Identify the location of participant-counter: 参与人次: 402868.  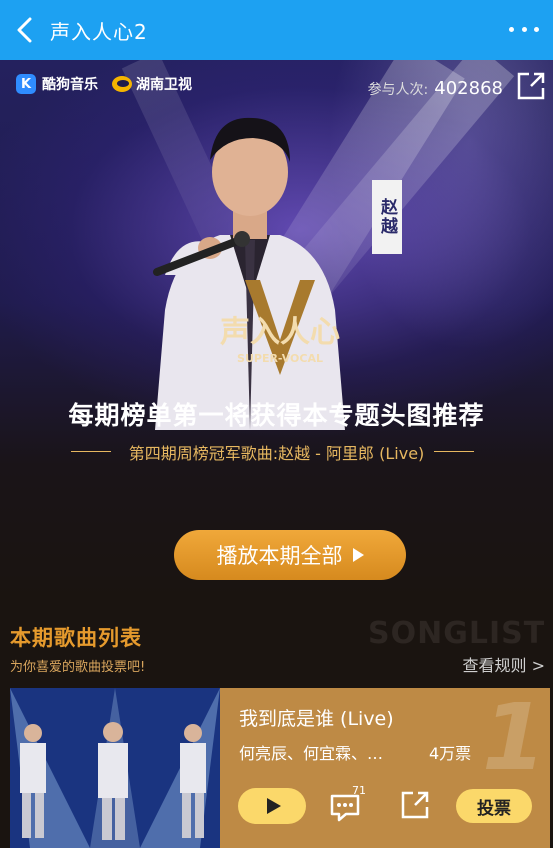
(435, 88).